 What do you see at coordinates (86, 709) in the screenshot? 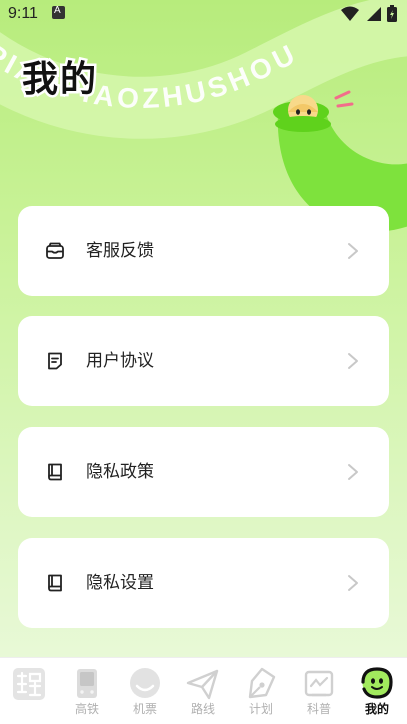
I see `tab-label: 高铁` at bounding box center [86, 709].